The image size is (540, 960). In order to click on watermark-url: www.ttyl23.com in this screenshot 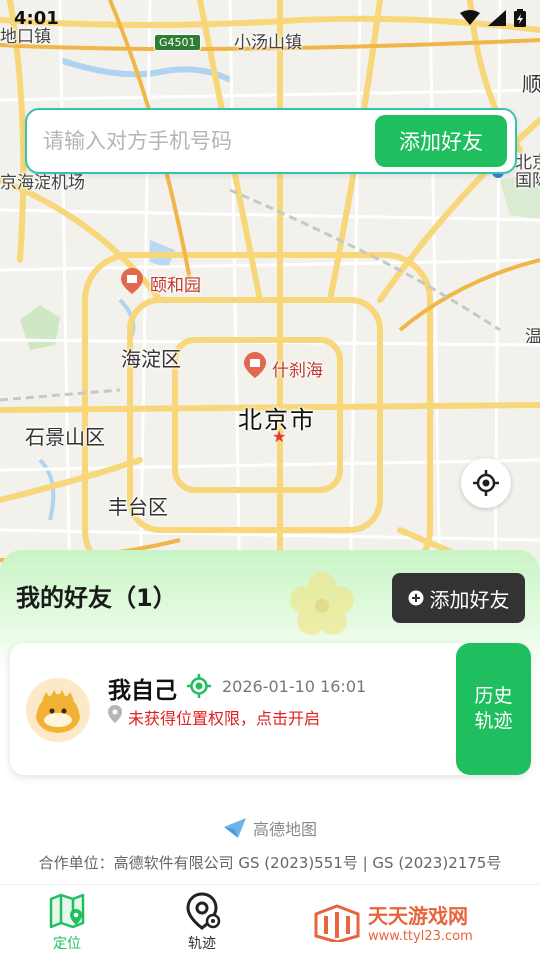, I will do `click(420, 936)`.